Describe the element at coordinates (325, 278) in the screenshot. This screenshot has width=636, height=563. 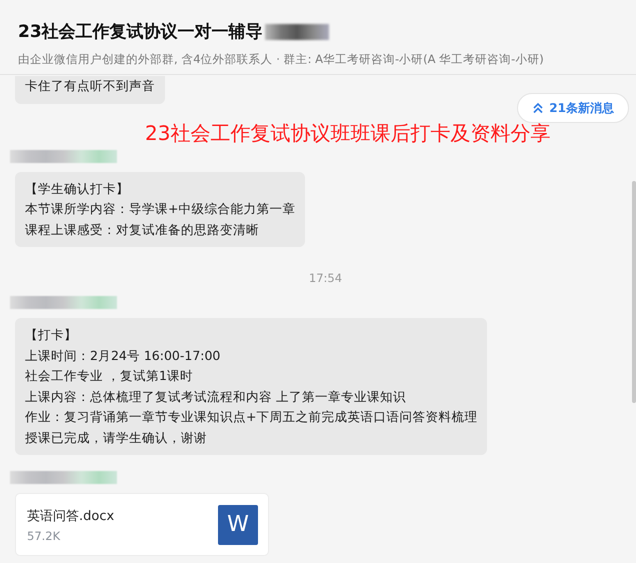
I see `timestamp: 17:54` at that location.